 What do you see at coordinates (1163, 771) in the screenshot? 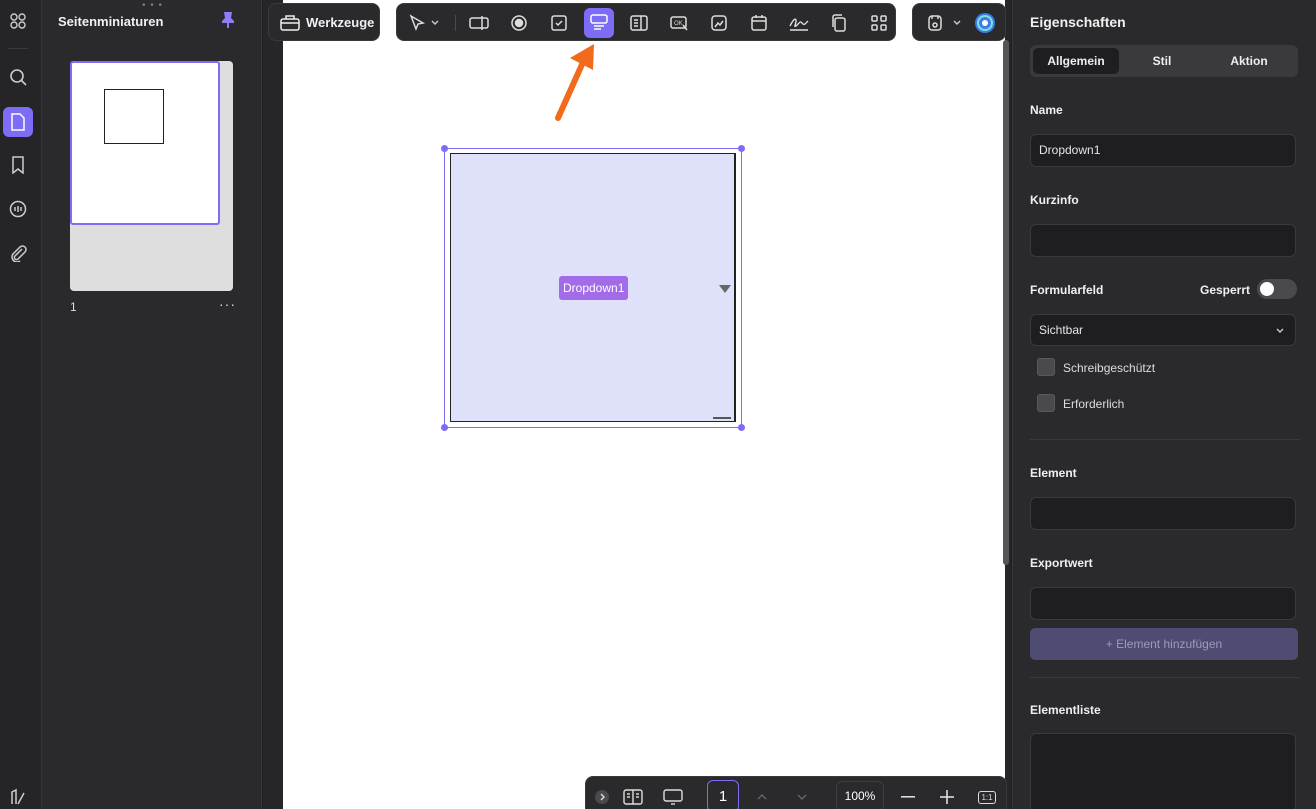
I see `item-list-box` at bounding box center [1163, 771].